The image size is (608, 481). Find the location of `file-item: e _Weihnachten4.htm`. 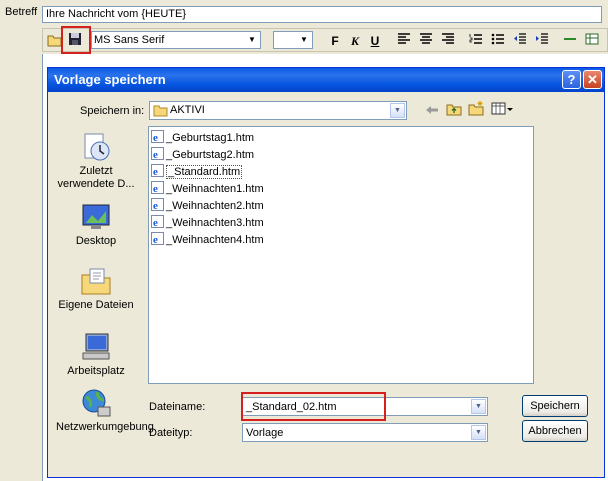

file-item: e _Weihnachten4.htm is located at coordinates (207, 240).